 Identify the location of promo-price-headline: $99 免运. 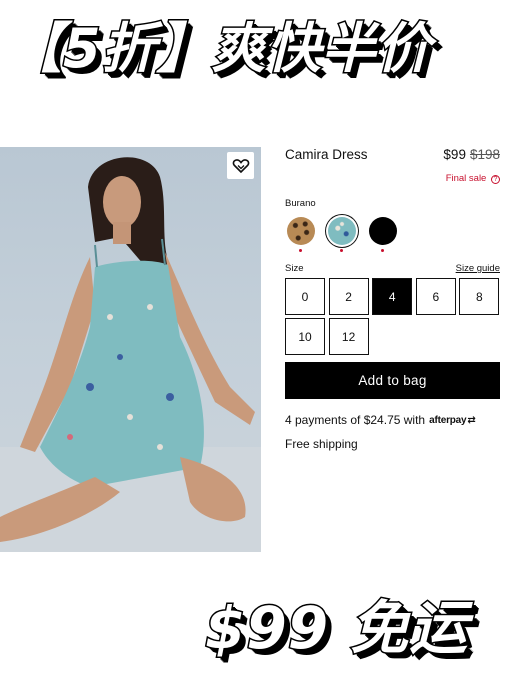
(336, 628).